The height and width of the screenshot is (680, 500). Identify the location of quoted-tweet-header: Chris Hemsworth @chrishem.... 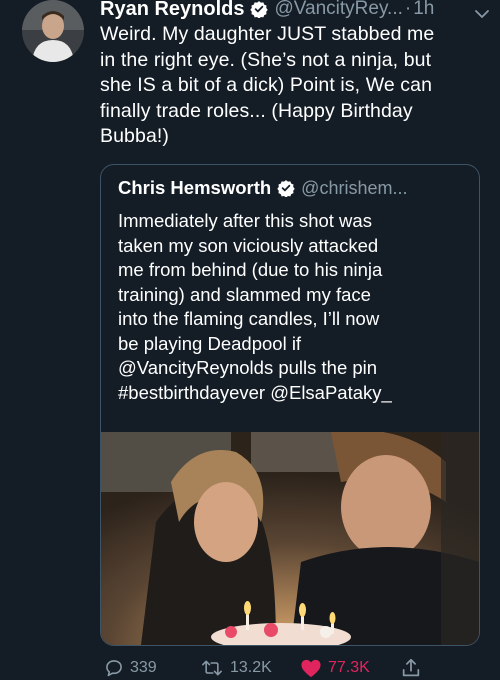
(262, 188).